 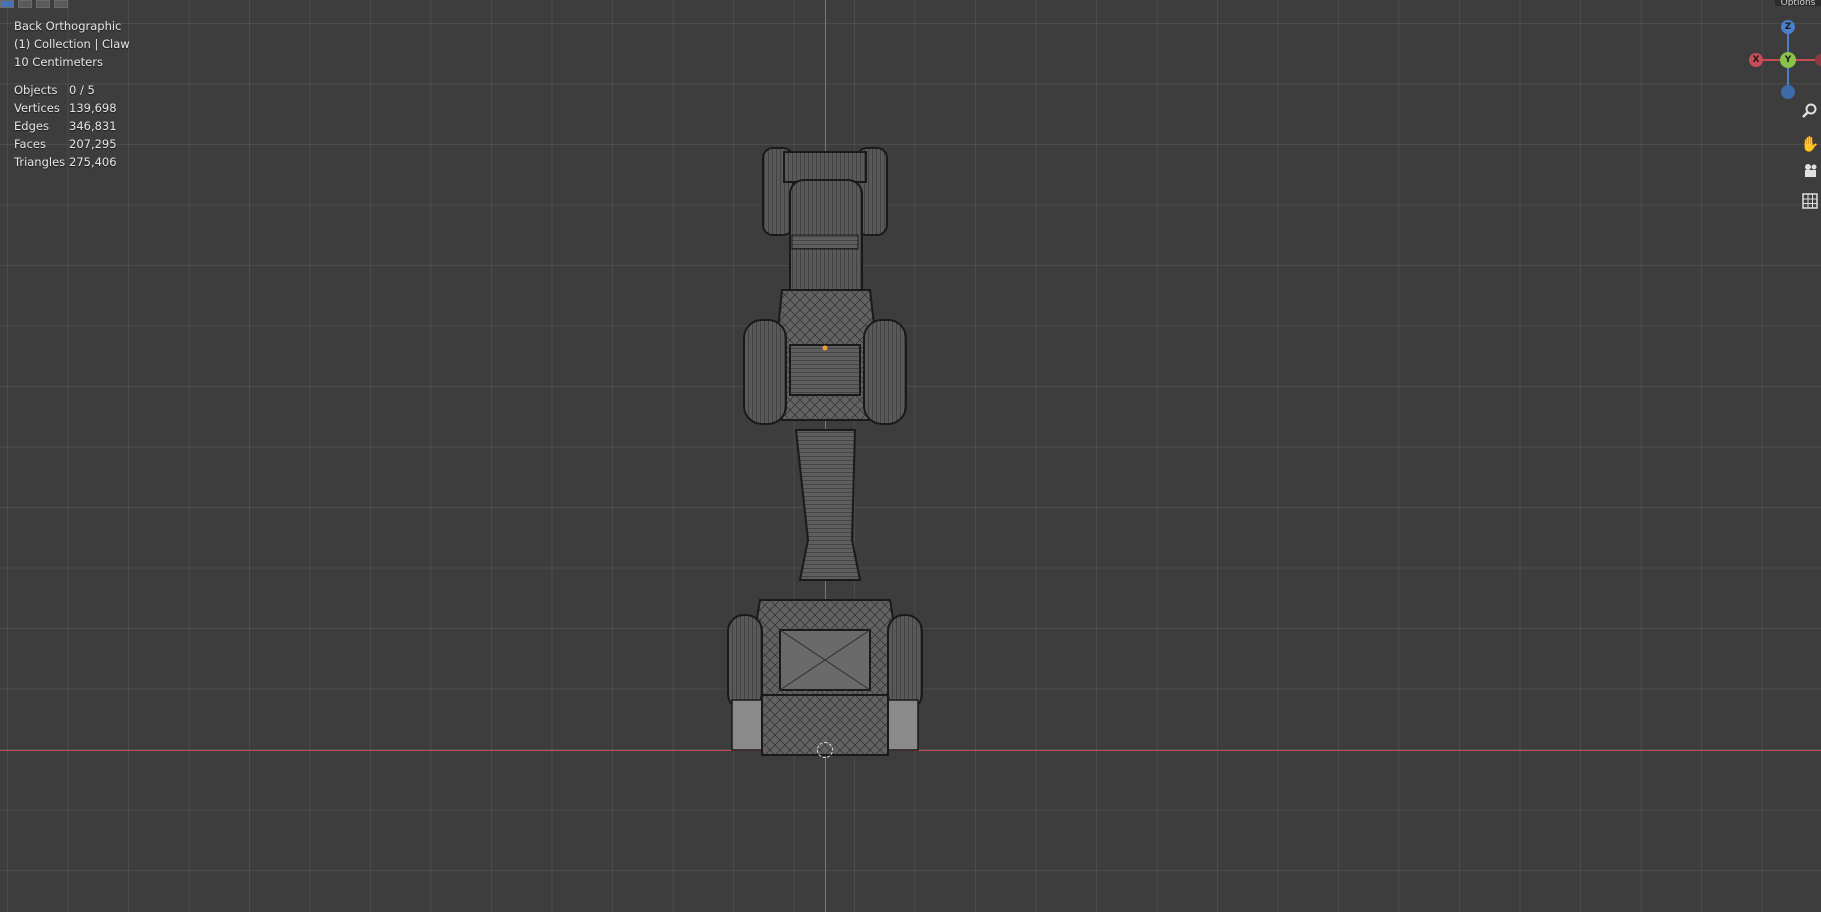 What do you see at coordinates (1788, 27) in the screenshot?
I see `gizmo-z-label: Z` at bounding box center [1788, 27].